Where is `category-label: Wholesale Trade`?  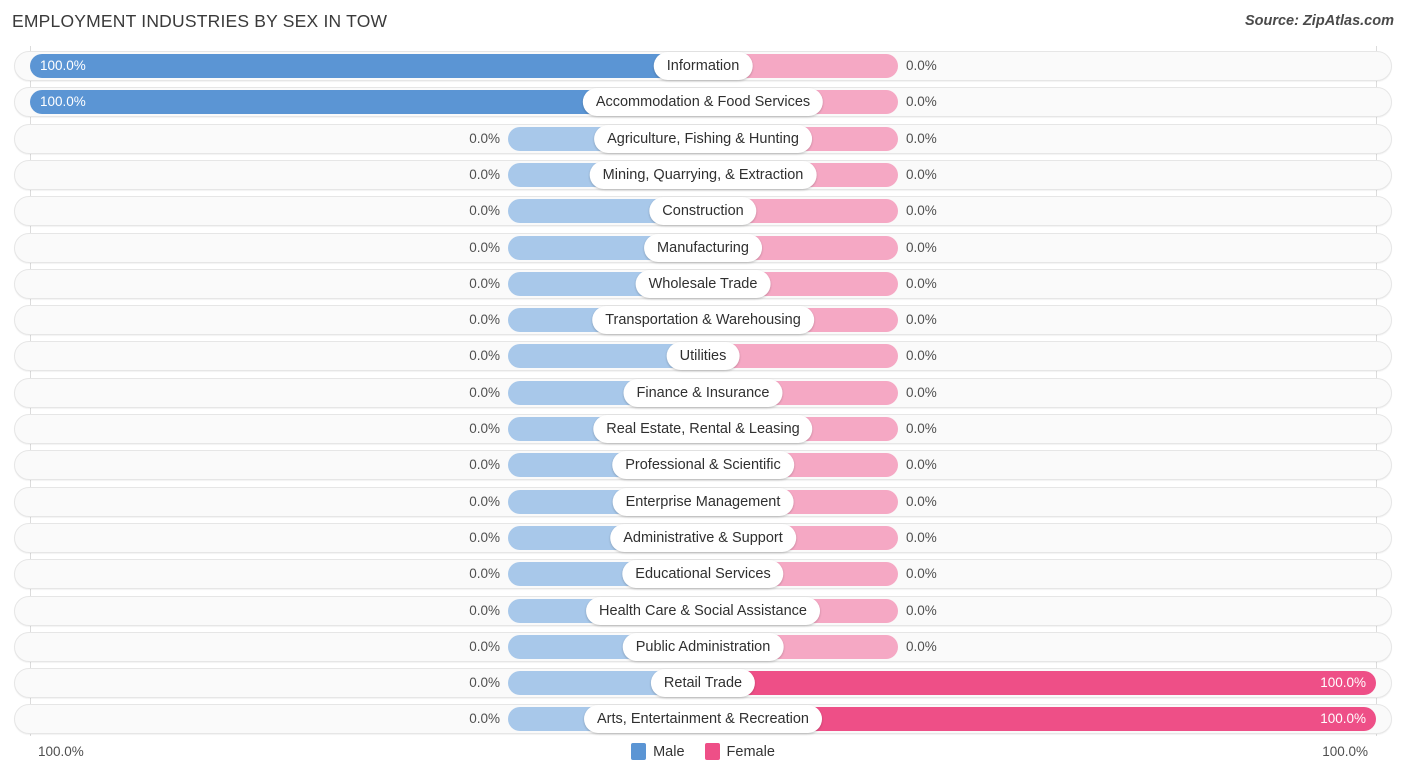 category-label: Wholesale Trade is located at coordinates (703, 283).